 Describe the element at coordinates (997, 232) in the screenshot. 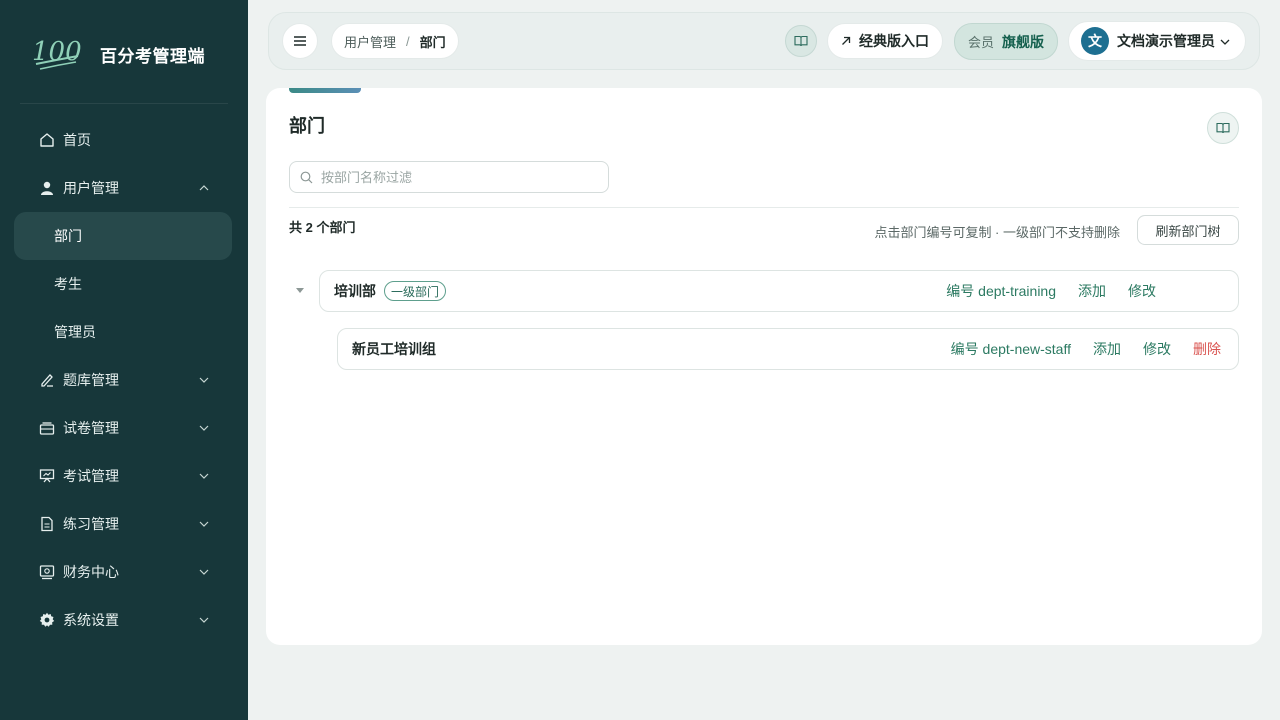

I see `copy-hint: 点击部门编号可复制 · 一级部门不支持删除` at that location.